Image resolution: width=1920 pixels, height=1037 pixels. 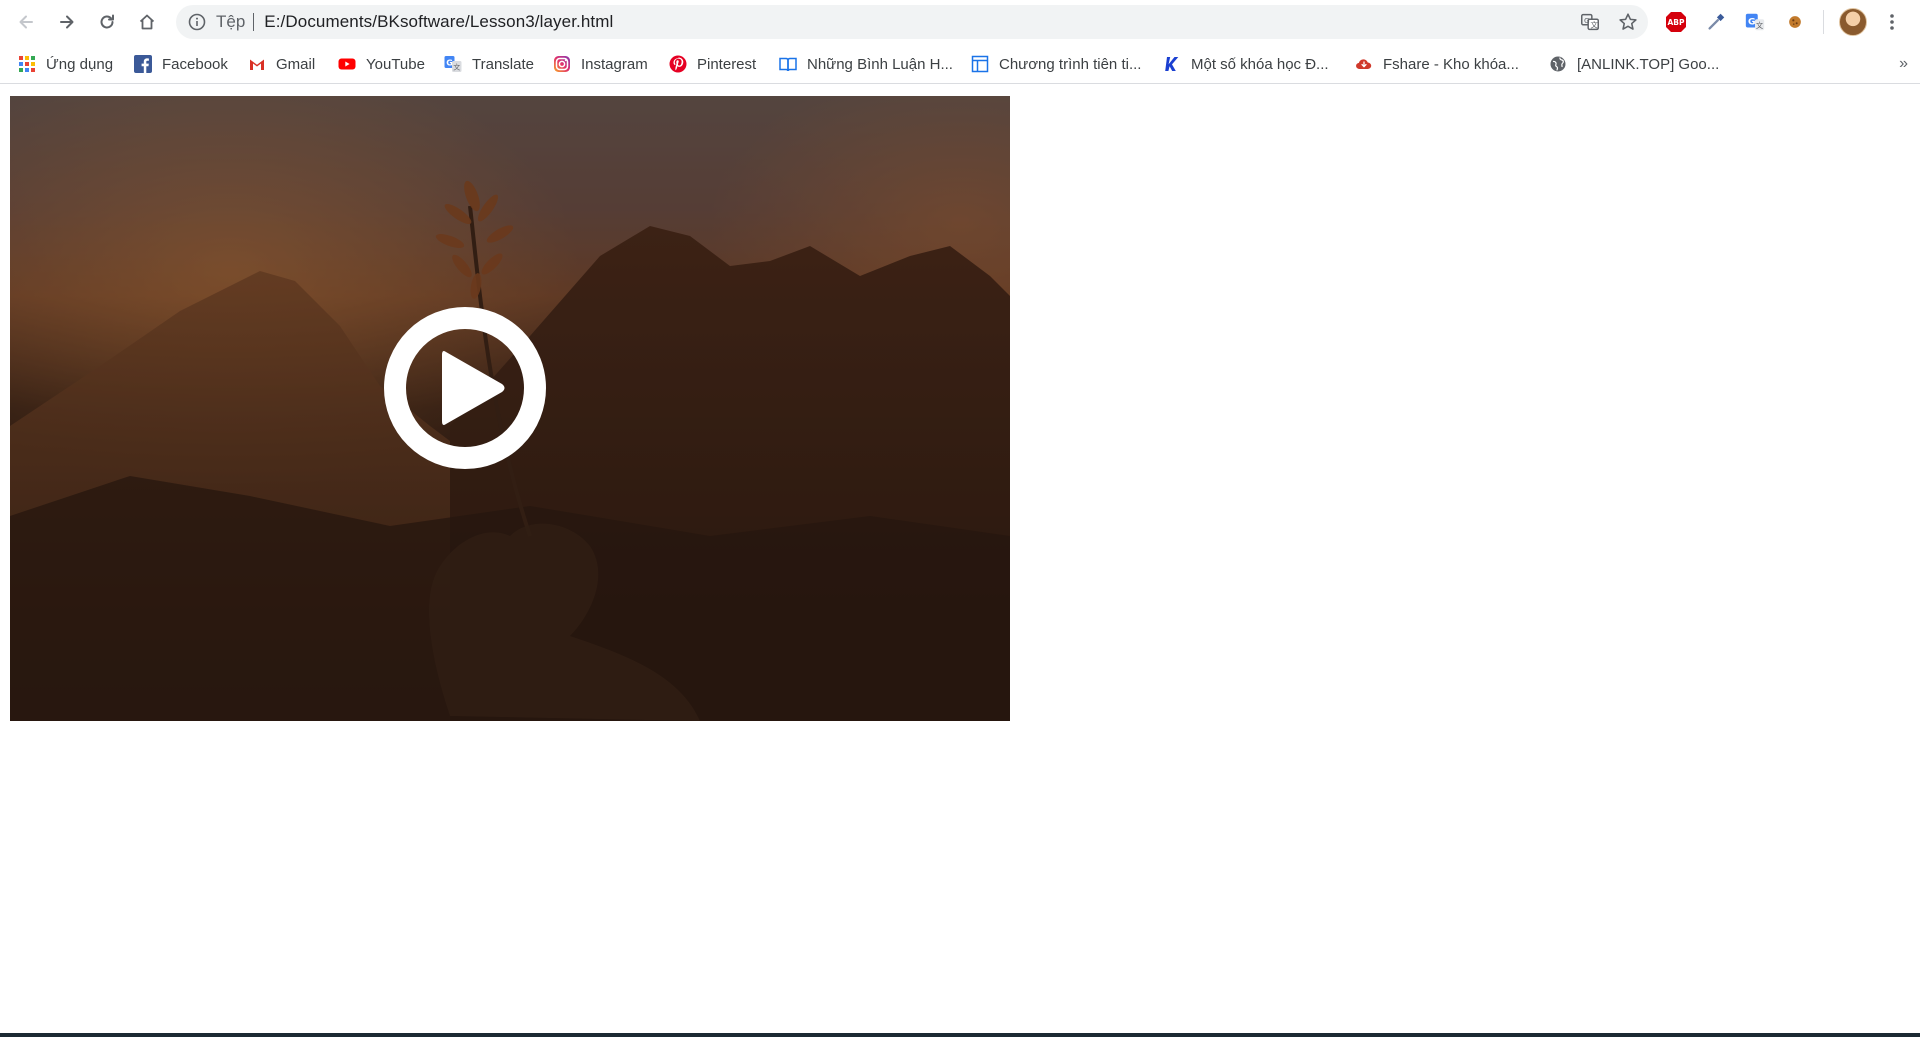 I want to click on home-button, so click(x=147, y=22).